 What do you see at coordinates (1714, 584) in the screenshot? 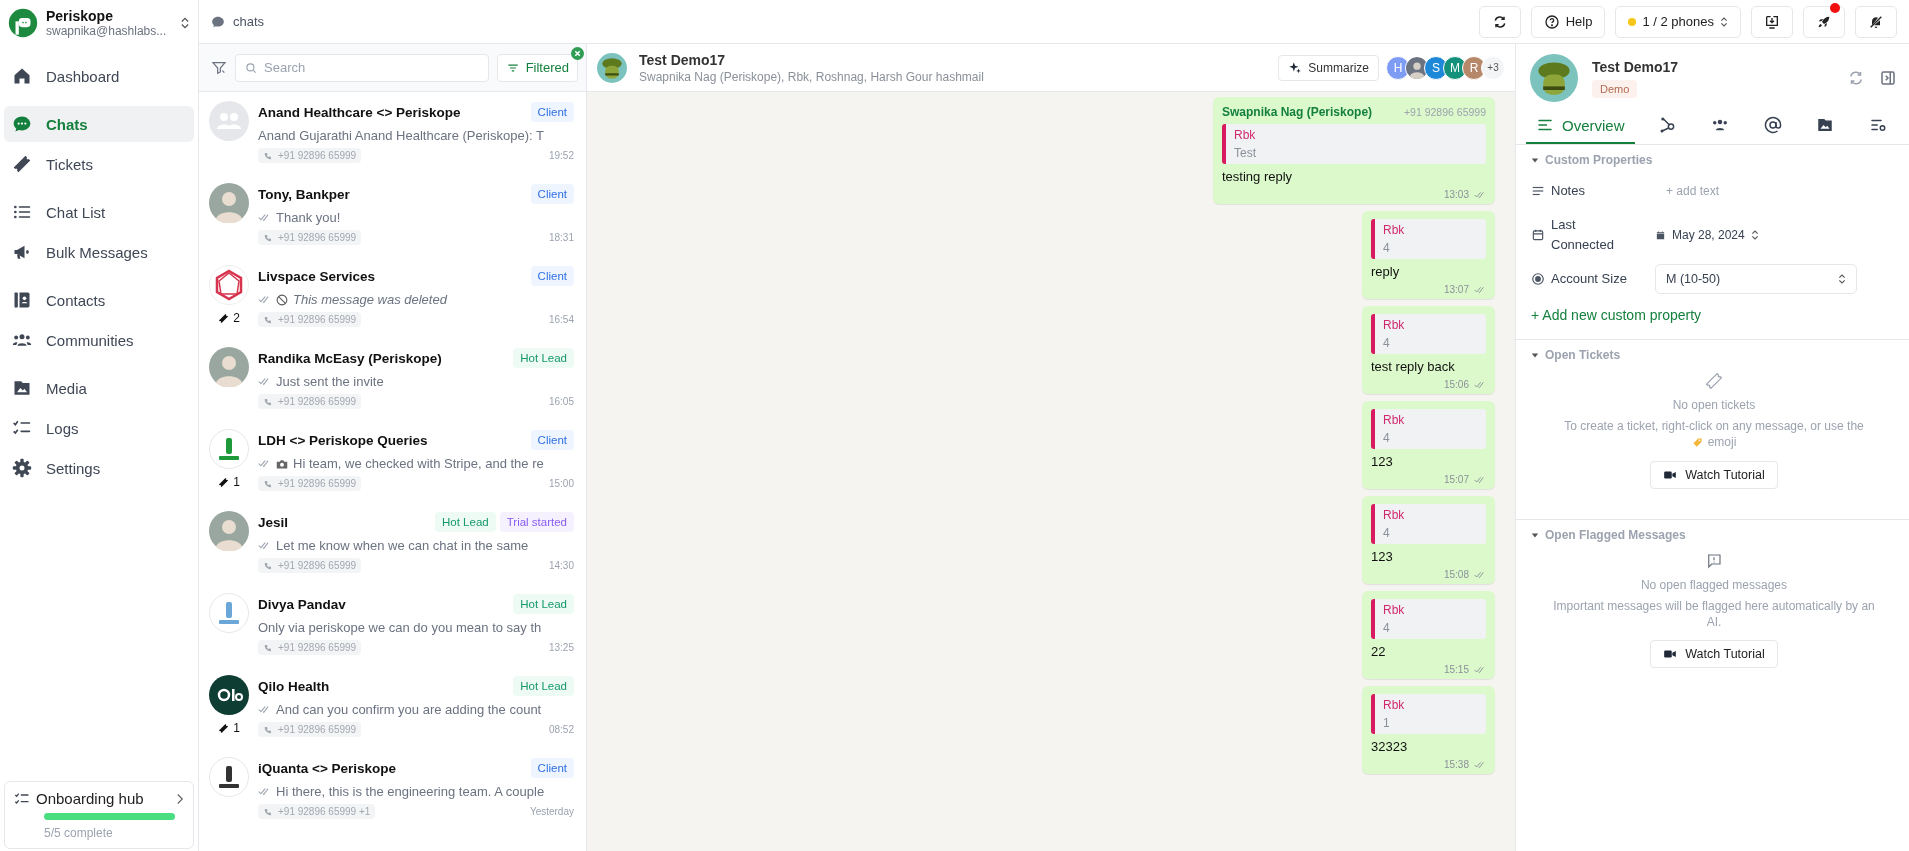
I see `empty-state-title: No open flagged messages` at bounding box center [1714, 584].